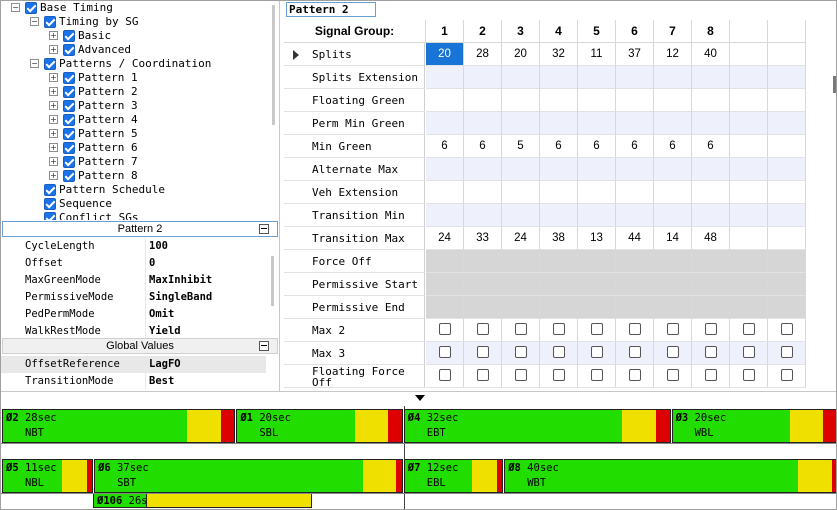 The height and width of the screenshot is (510, 837). What do you see at coordinates (521, 238) in the screenshot?
I see `grid-cell: 24` at bounding box center [521, 238].